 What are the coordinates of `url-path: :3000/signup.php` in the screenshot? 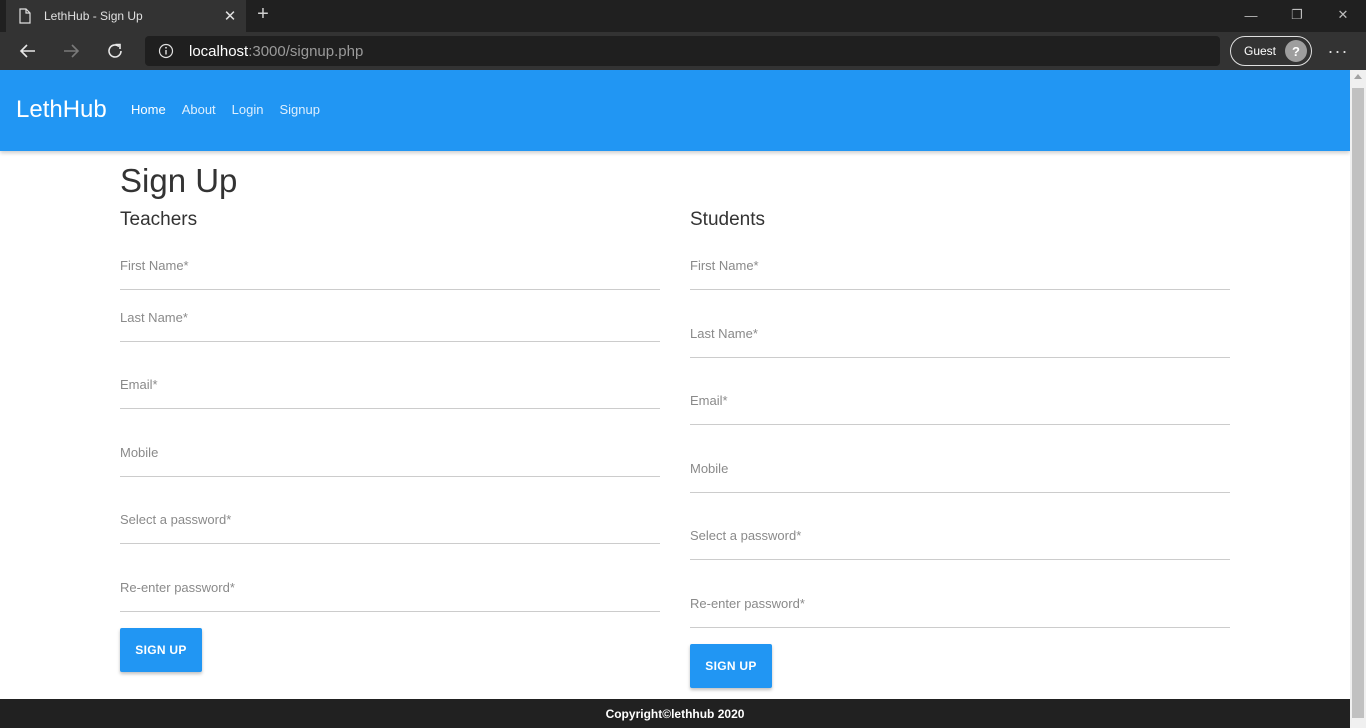 It's located at (306, 51).